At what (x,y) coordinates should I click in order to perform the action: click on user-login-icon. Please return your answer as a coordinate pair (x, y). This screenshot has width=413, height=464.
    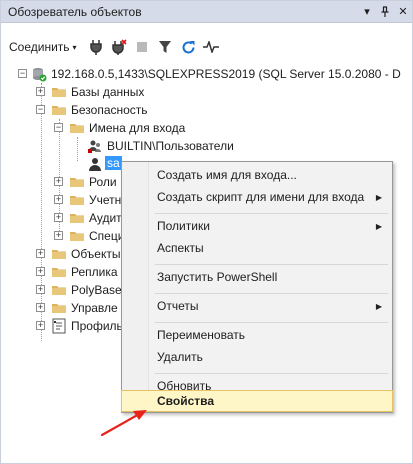
    Looking at the image, I should click on (95, 164).